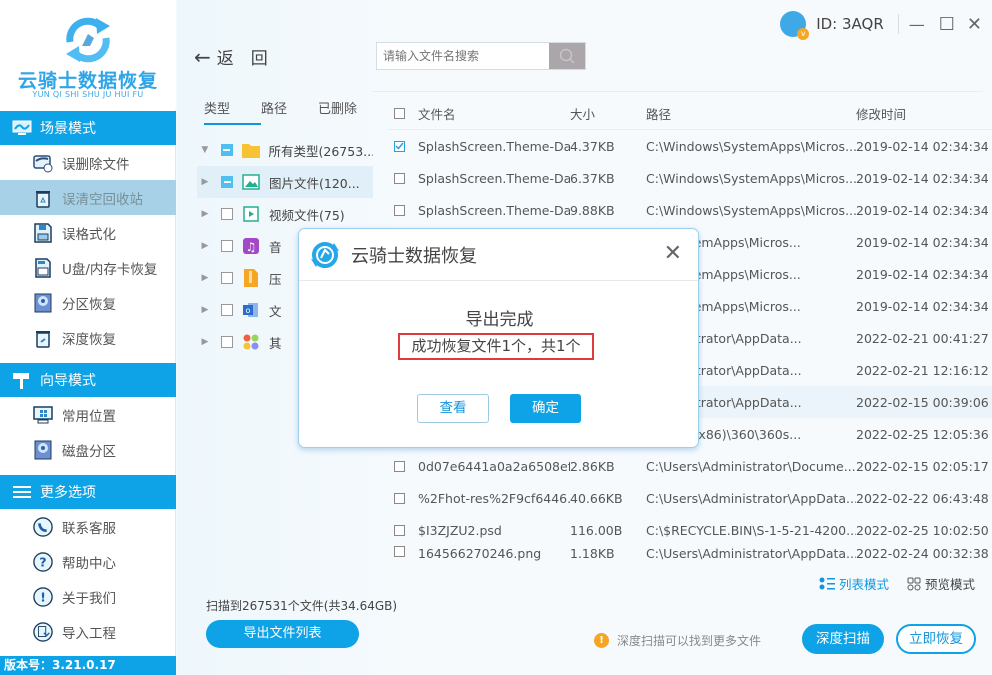 The width and height of the screenshot is (992, 675). I want to click on close-button: ✕, so click(974, 24).